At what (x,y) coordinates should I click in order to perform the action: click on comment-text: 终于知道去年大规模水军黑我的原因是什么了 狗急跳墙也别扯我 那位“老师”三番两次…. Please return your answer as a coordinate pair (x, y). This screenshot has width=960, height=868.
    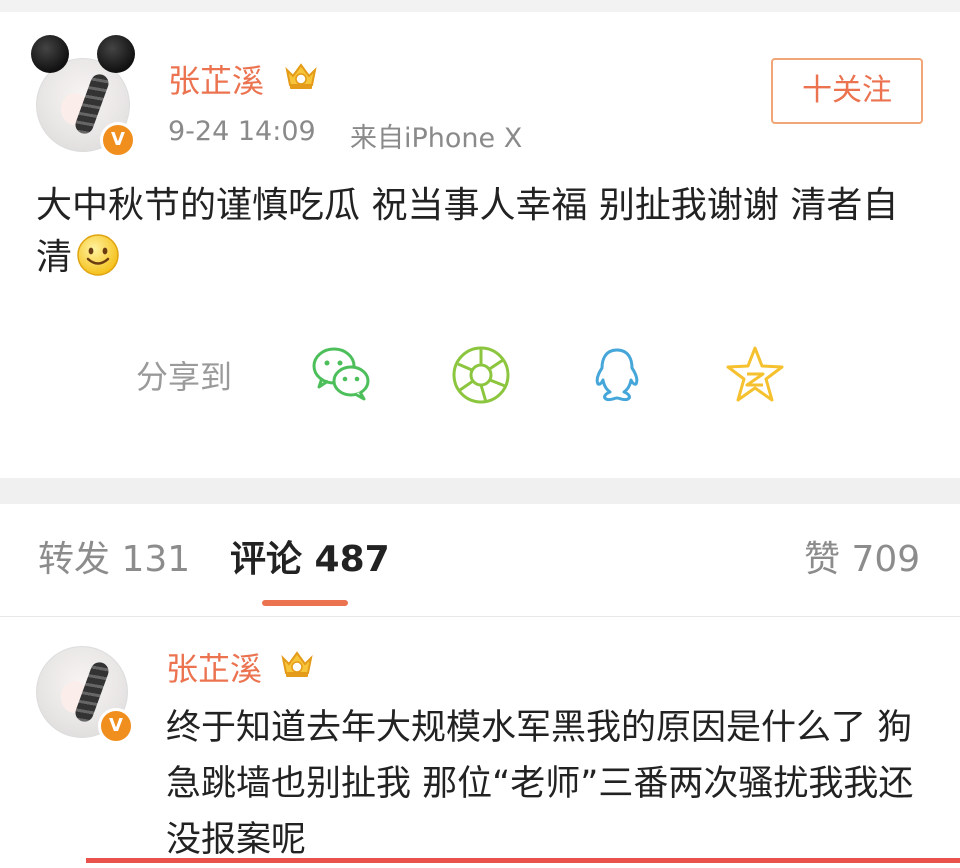
    Looking at the image, I should click on (540, 784).